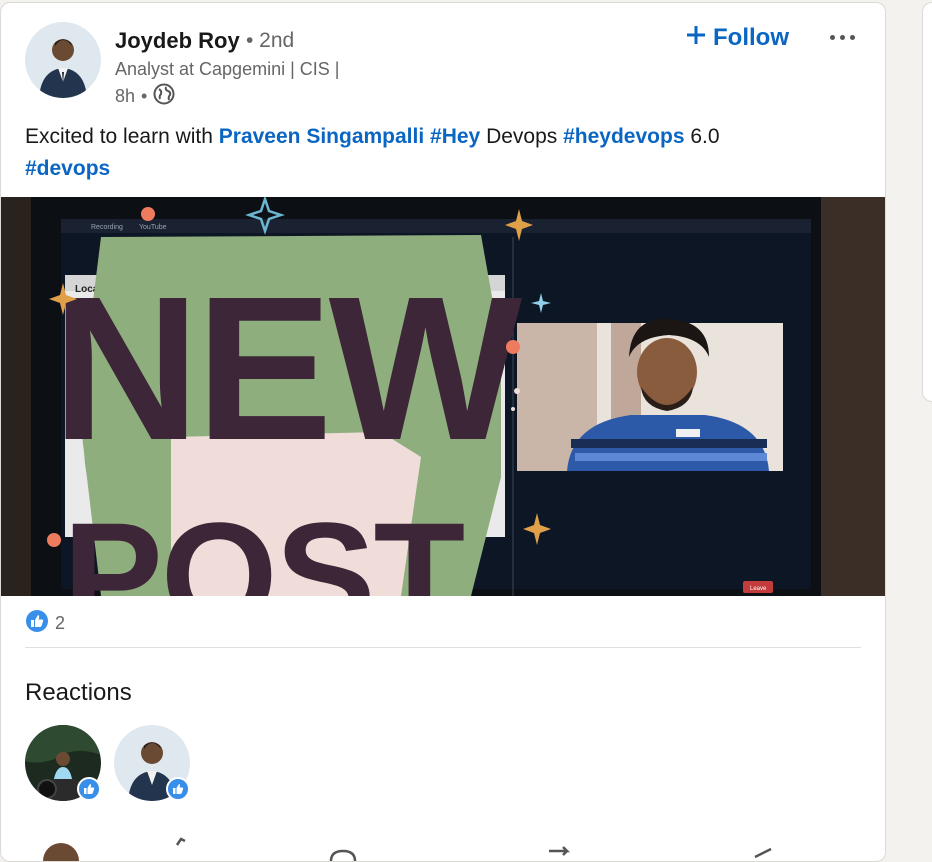 This screenshot has width=932, height=862. What do you see at coordinates (37, 623) in the screenshot?
I see `like-reaction-icon` at bounding box center [37, 623].